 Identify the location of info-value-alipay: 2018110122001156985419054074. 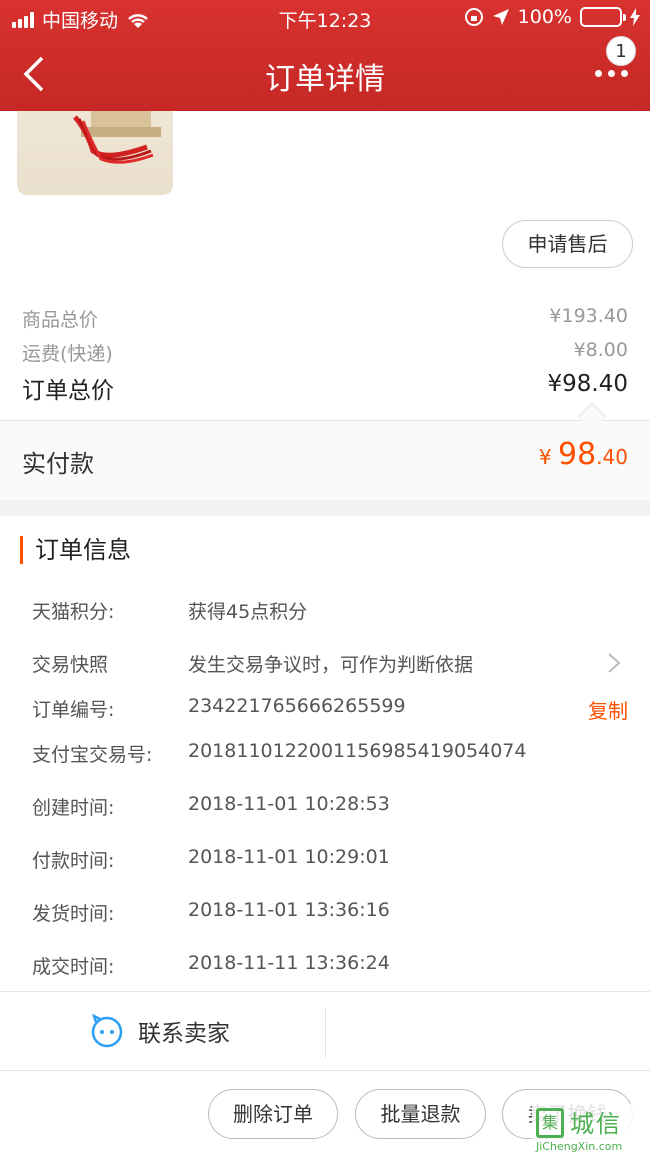
(357, 751).